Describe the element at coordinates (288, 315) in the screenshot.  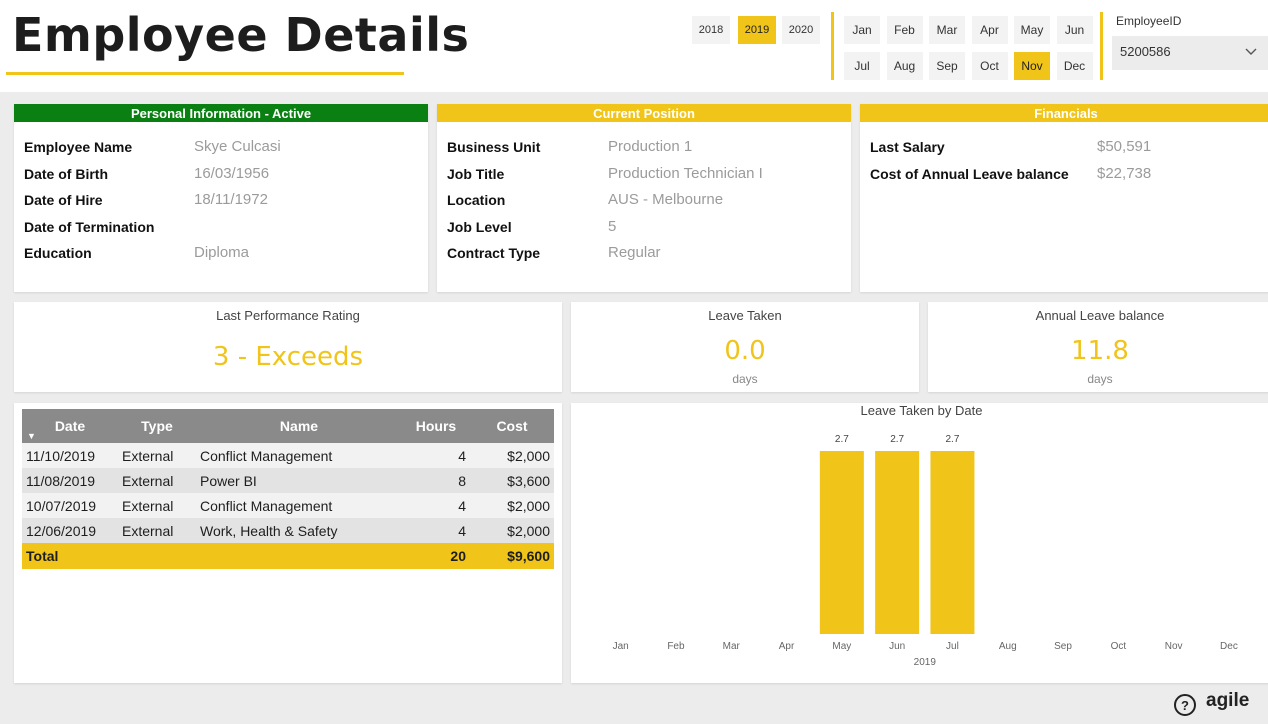
I see `performance-rating-title: Last Performance Rating` at that location.